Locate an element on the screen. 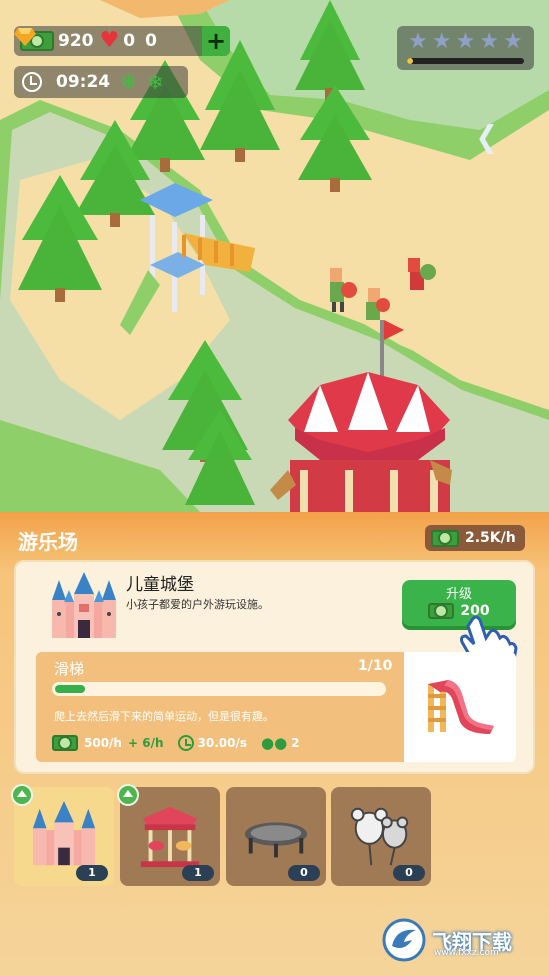 This screenshot has width=549, height=976. facility-progress-track is located at coordinates (219, 689).